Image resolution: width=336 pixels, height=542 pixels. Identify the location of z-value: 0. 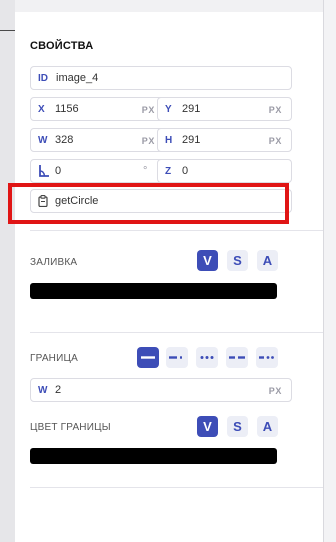
(185, 171).